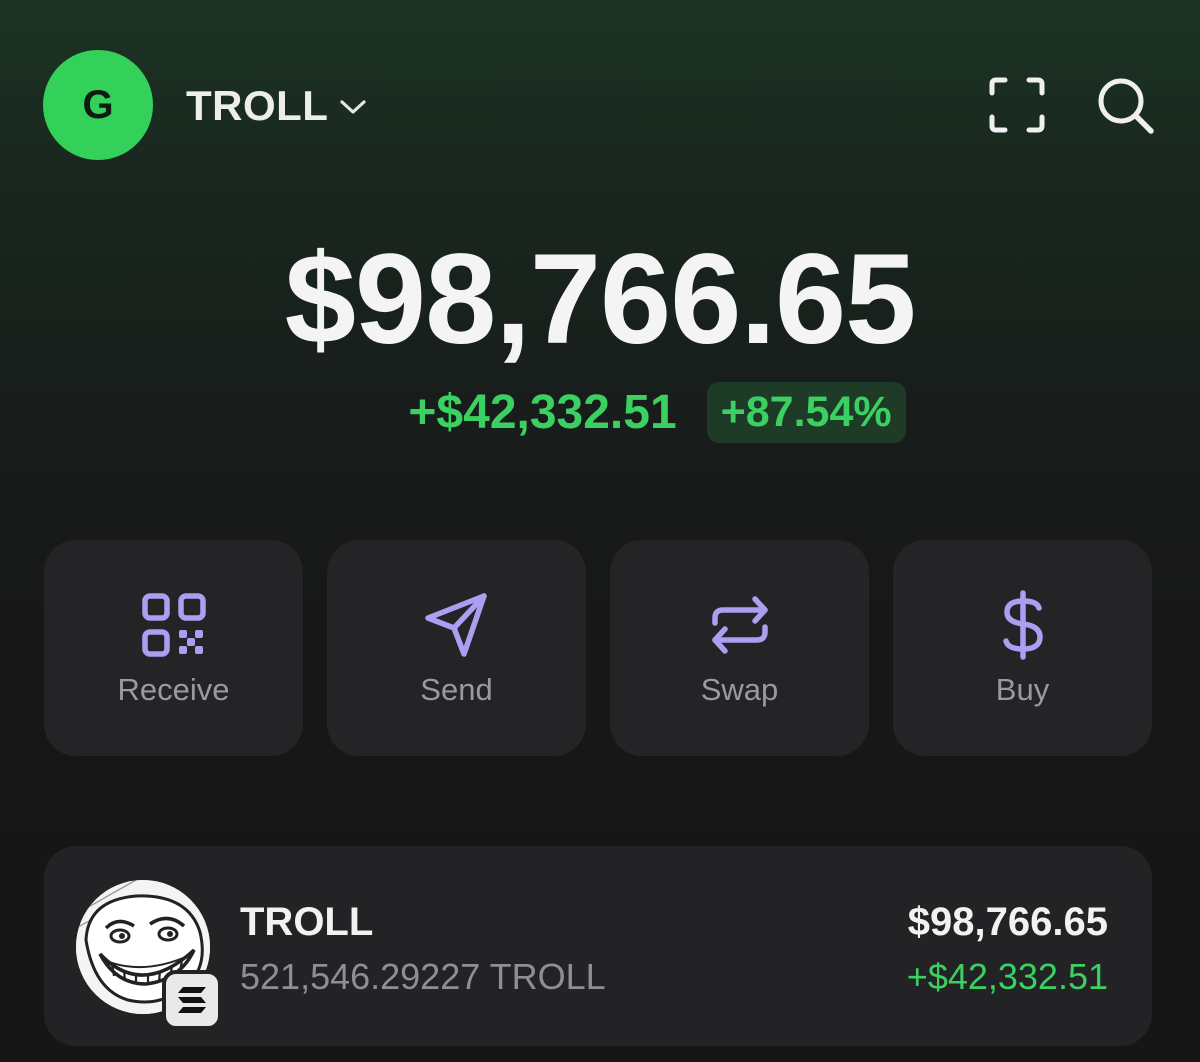 This screenshot has height=1062, width=1200. Describe the element at coordinates (806, 412) in the screenshot. I see `balance-change-percent-badge: +87.54%` at that location.